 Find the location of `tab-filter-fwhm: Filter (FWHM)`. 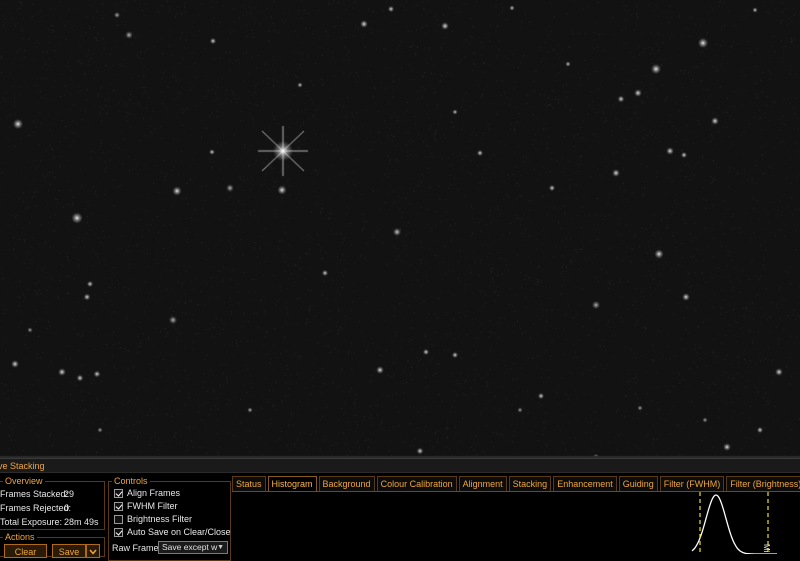

tab-filter-fwhm: Filter (FWHM) is located at coordinates (692, 483).